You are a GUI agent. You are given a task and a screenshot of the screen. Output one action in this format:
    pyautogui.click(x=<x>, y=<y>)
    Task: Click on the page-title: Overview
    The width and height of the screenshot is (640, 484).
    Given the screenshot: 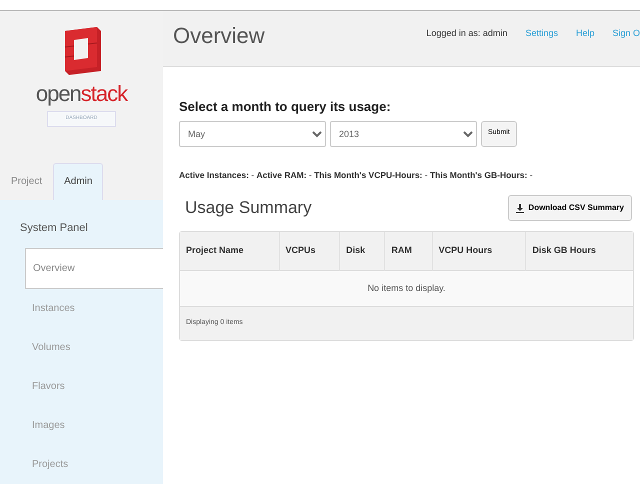 What is the action you would take?
    pyautogui.click(x=219, y=36)
    